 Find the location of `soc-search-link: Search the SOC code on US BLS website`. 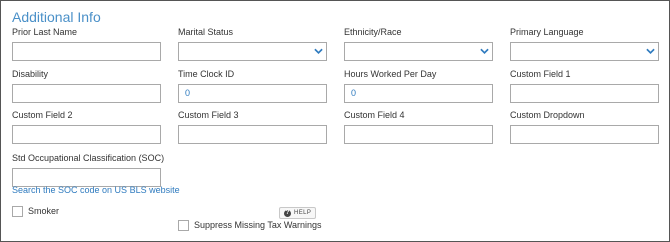

soc-search-link: Search the SOC code on US BLS website is located at coordinates (96, 190).